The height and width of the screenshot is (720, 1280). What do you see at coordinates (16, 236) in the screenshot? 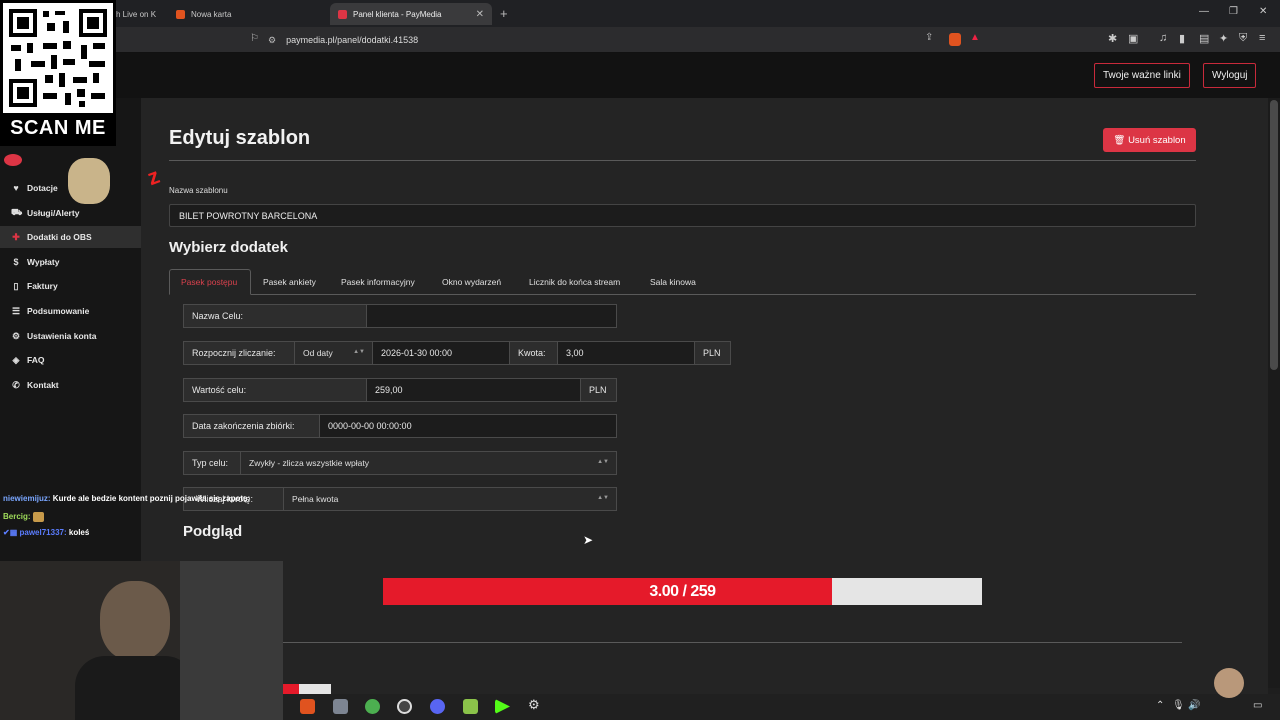
I see `puzzle-icon: ✚` at bounding box center [16, 236].